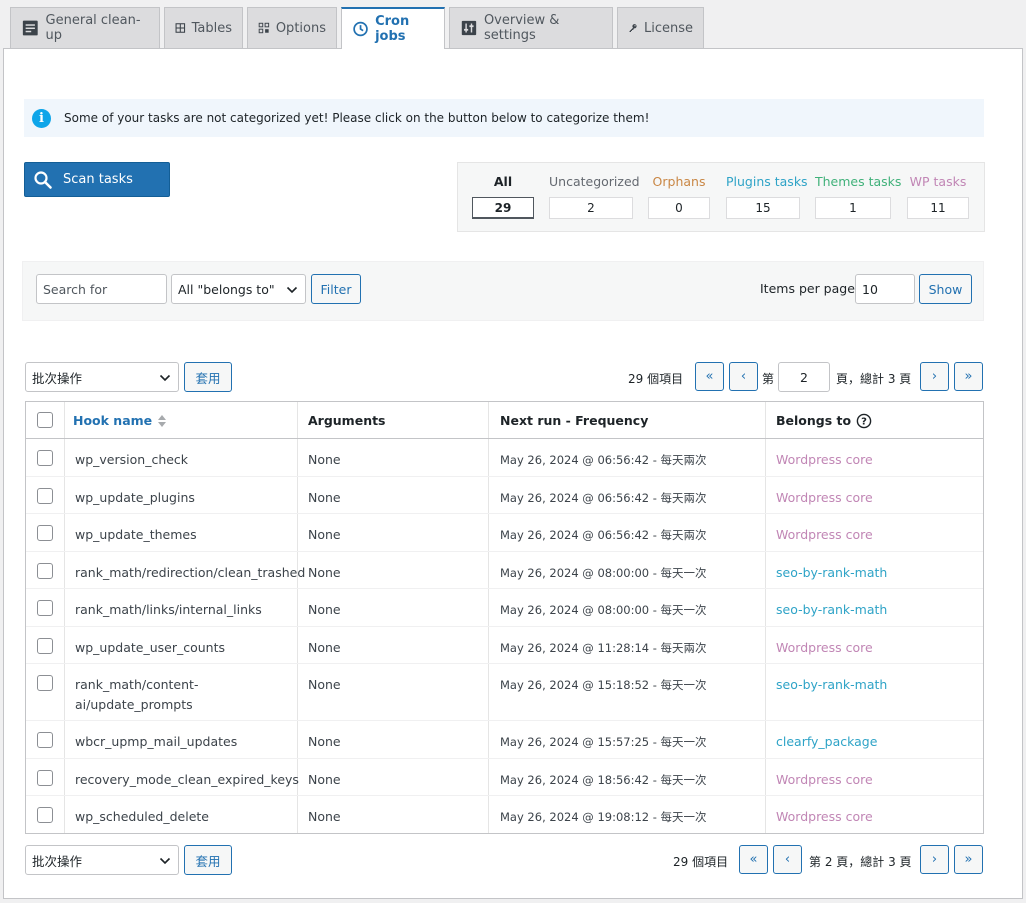 Image resolution: width=1026 pixels, height=903 pixels. Describe the element at coordinates (336, 289) in the screenshot. I see `filter-button: Filter` at that location.